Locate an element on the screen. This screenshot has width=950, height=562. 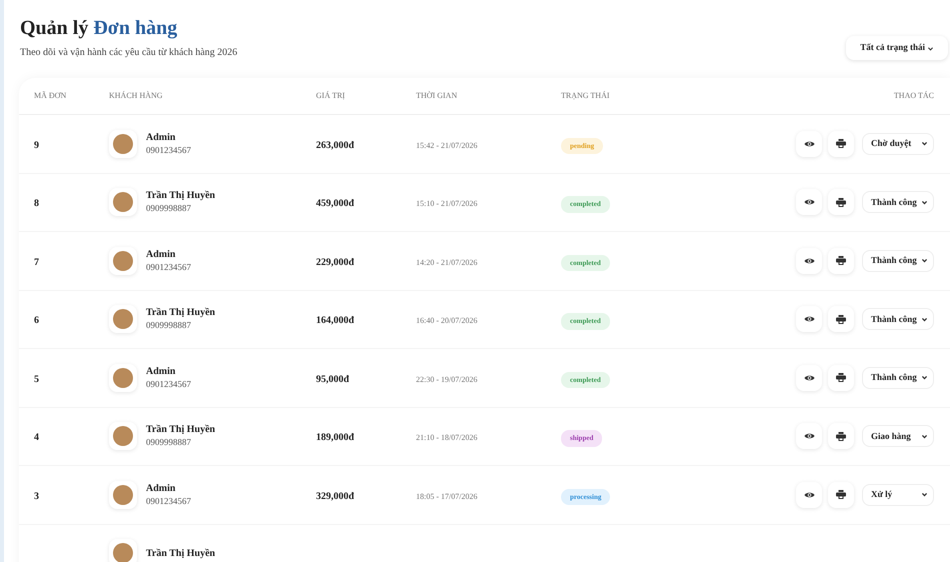
column-header: KHÁCH HÀNG is located at coordinates (136, 95).